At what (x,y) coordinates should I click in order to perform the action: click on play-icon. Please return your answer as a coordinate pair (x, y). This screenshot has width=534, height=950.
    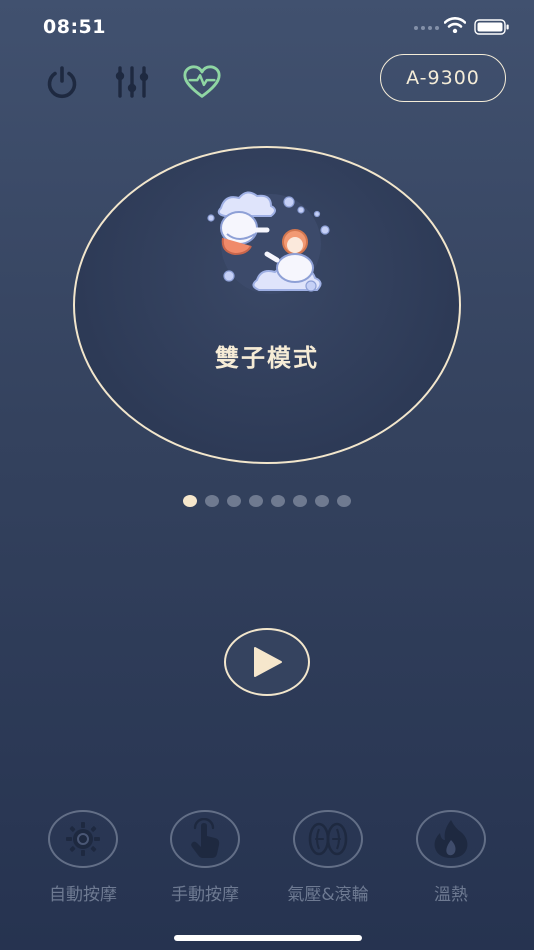
    Looking at the image, I should click on (268, 662).